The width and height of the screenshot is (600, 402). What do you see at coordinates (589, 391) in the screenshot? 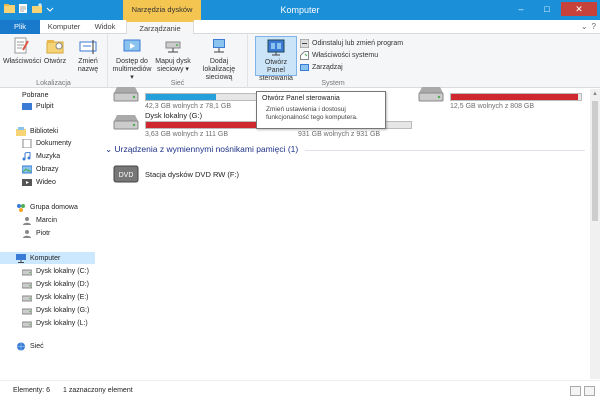
I see `large-icons-view-button` at bounding box center [589, 391].